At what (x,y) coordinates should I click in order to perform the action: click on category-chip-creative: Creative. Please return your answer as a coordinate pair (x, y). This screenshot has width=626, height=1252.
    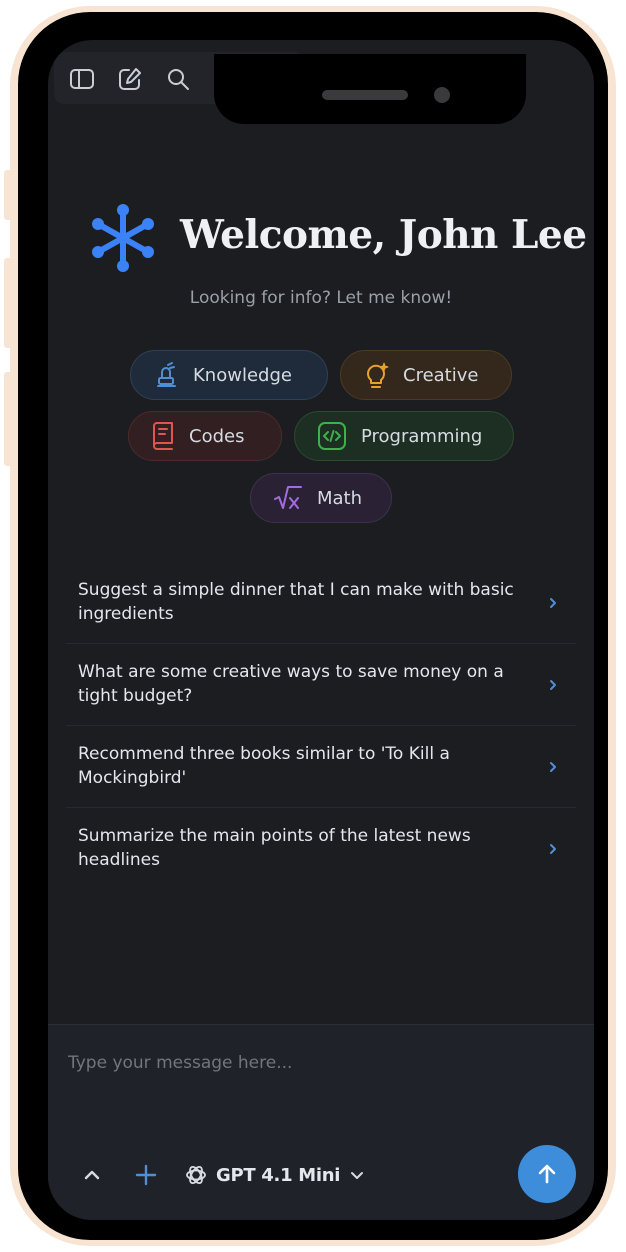
    Looking at the image, I should click on (426, 375).